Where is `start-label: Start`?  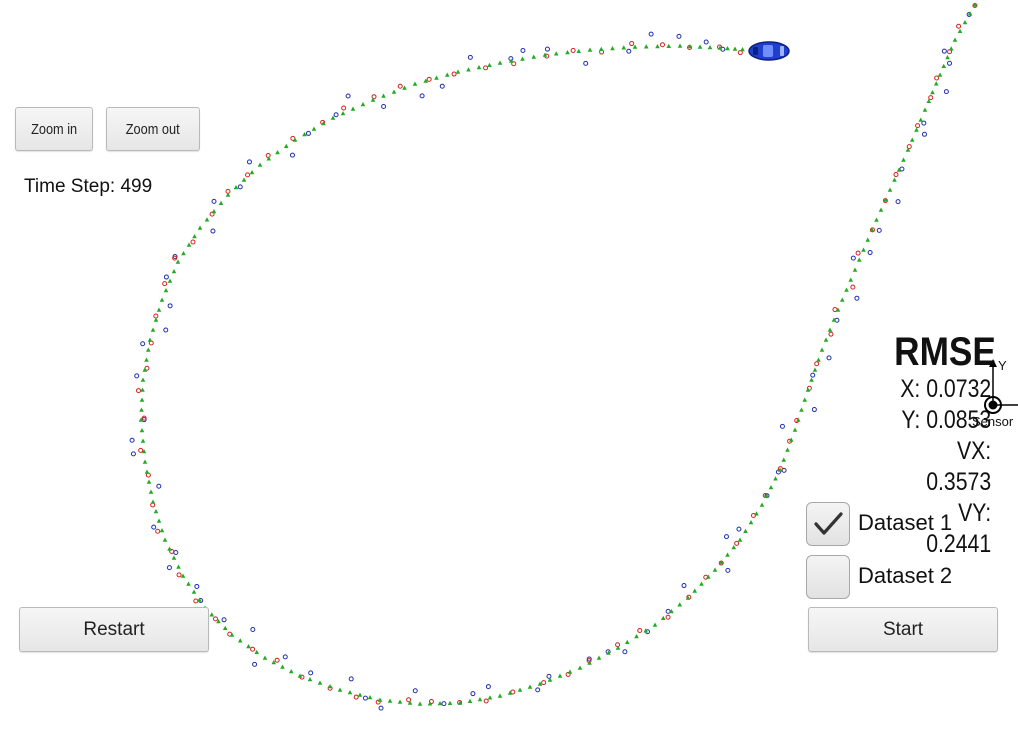 start-label: Start is located at coordinates (903, 629).